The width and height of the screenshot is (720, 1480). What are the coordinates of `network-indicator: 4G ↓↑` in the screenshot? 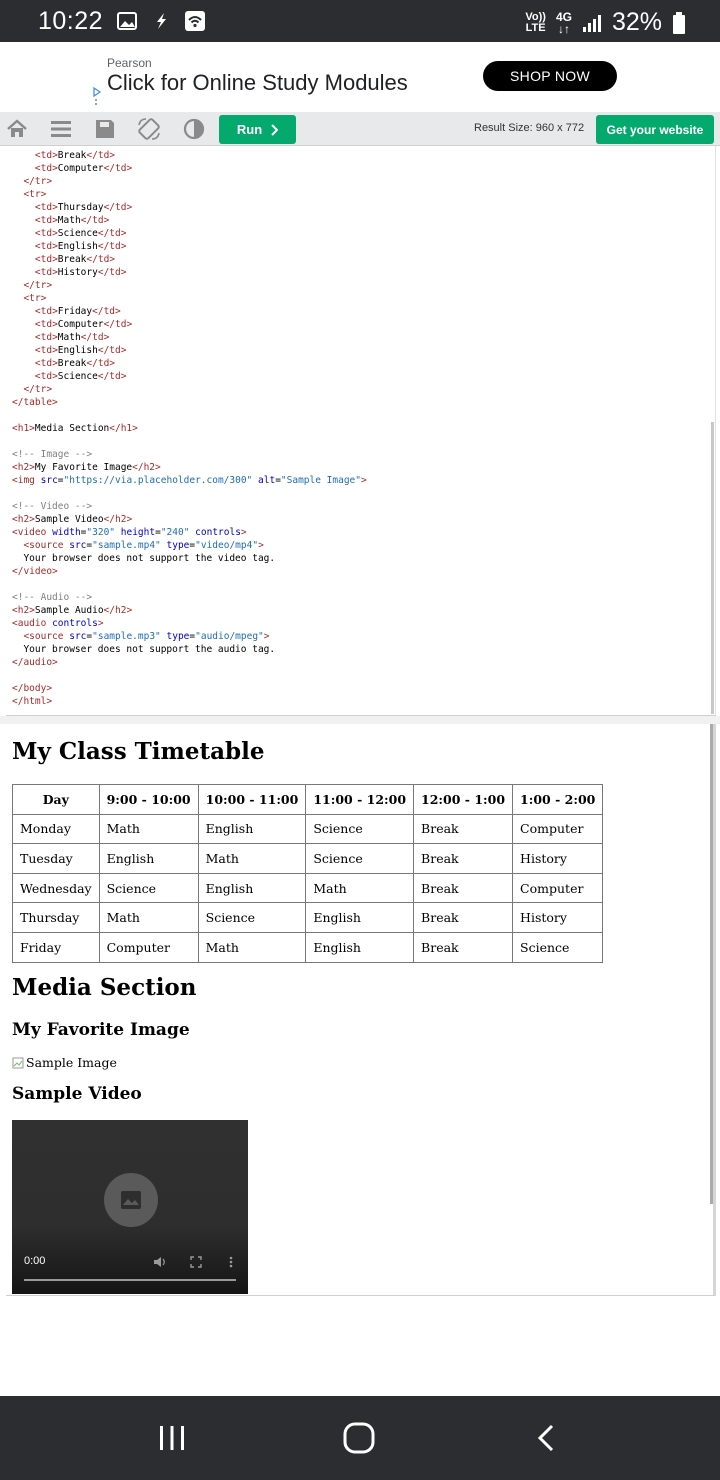 It's located at (563, 22).